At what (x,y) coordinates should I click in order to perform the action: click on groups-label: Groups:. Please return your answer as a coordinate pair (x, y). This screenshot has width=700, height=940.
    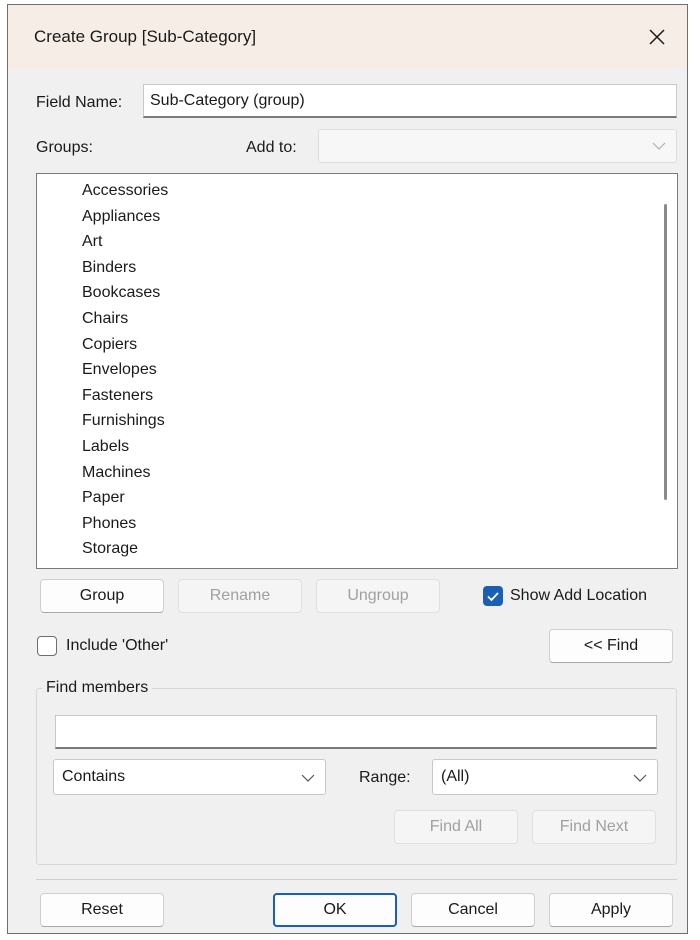
    Looking at the image, I should click on (64, 147).